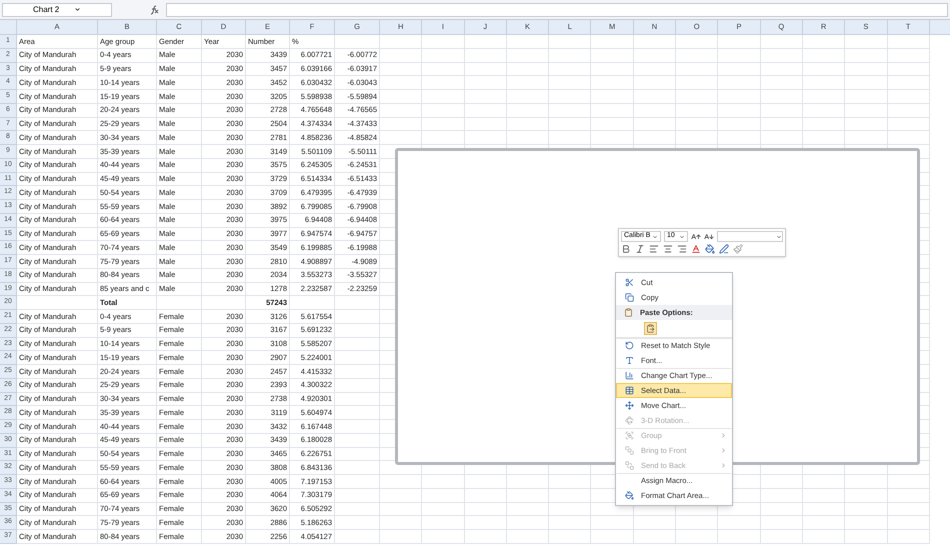 The image size is (950, 546). Describe the element at coordinates (696, 249) in the screenshot. I see `font-color-icon` at that location.